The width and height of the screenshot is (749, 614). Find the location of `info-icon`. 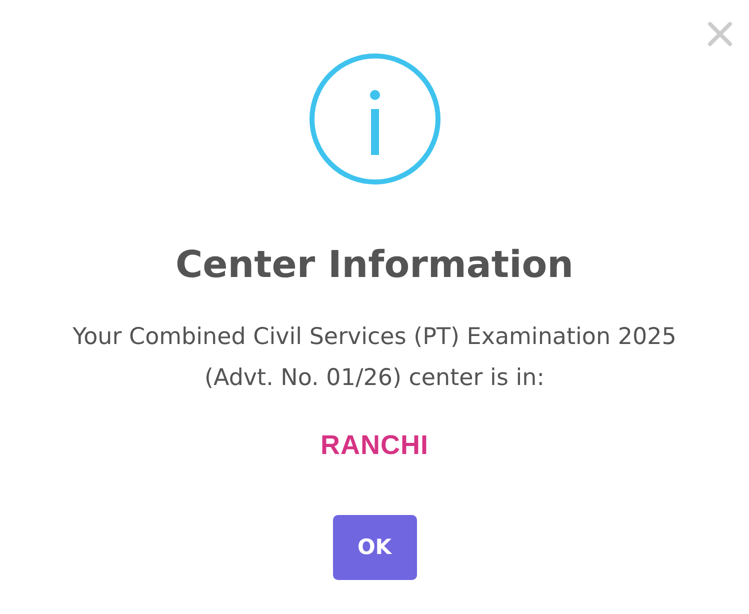

info-icon is located at coordinates (374, 119).